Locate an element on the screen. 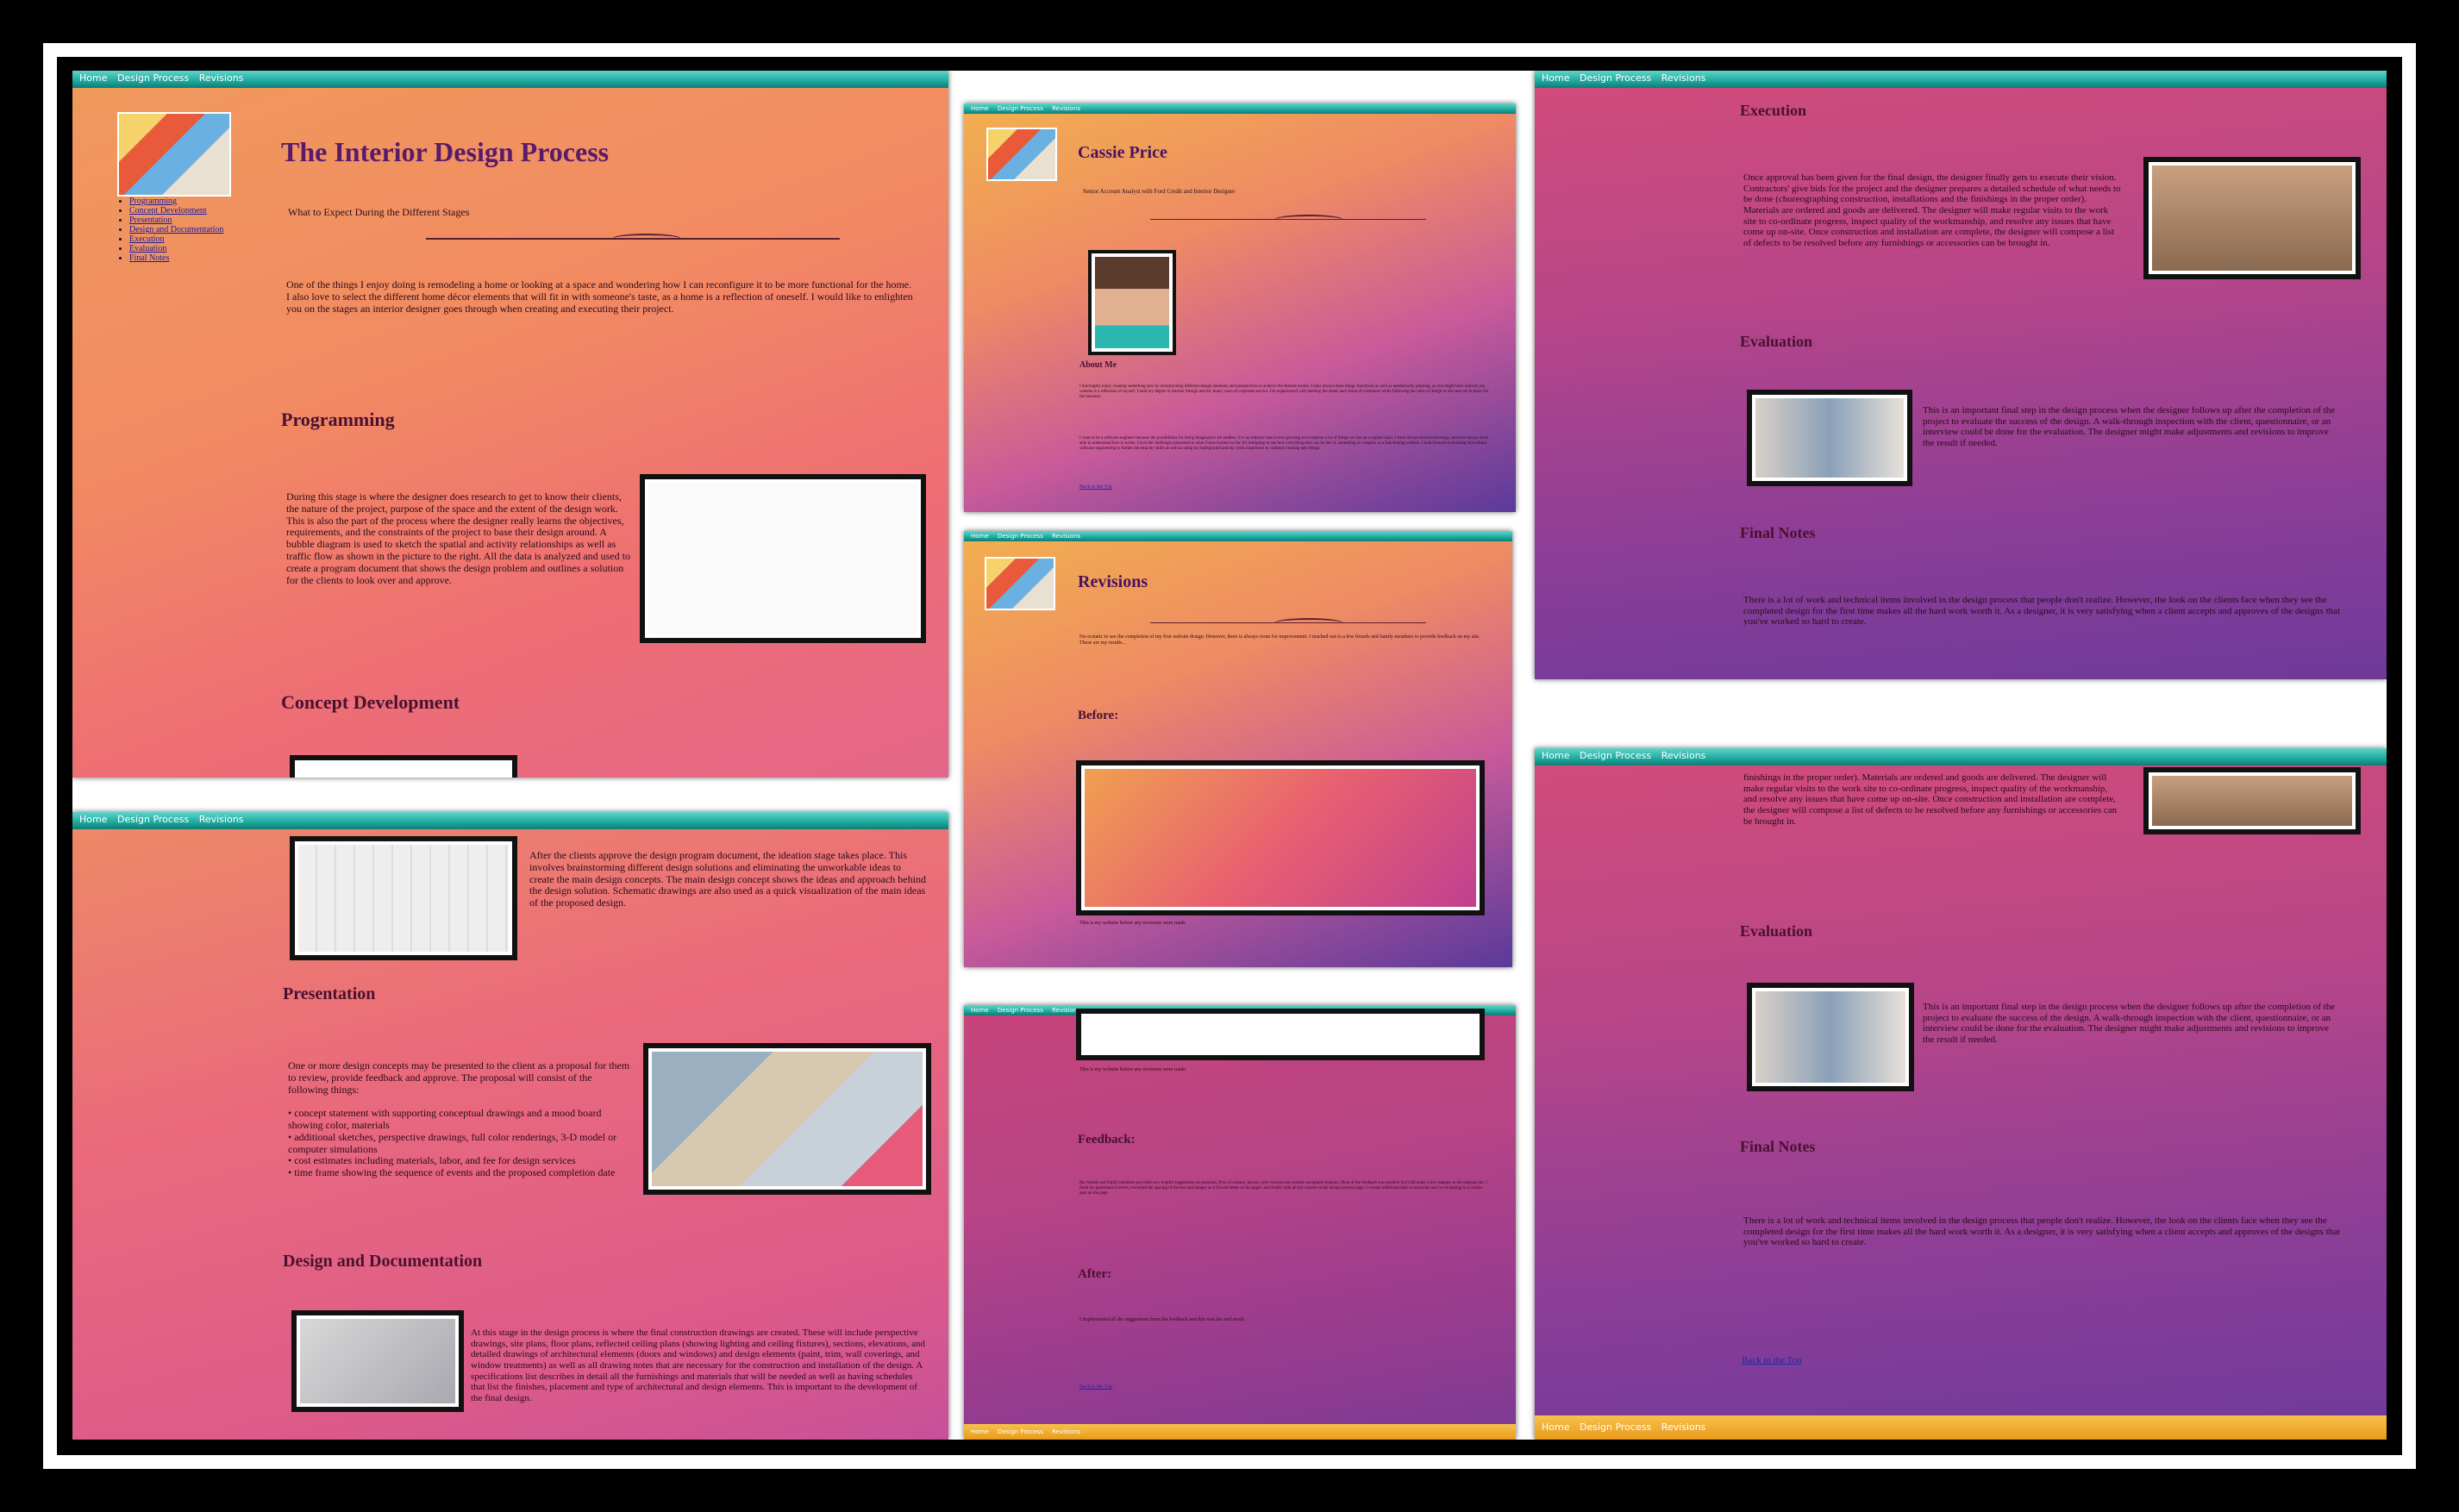  blueprint-image is located at coordinates (377, 1361).